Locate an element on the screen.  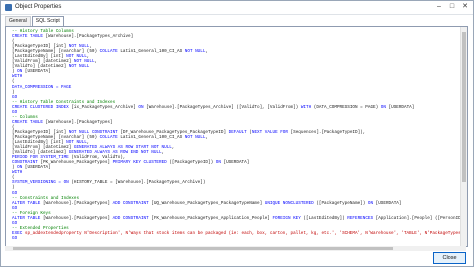
tab-strip: General SQL Script is located at coordinates (35, 21).